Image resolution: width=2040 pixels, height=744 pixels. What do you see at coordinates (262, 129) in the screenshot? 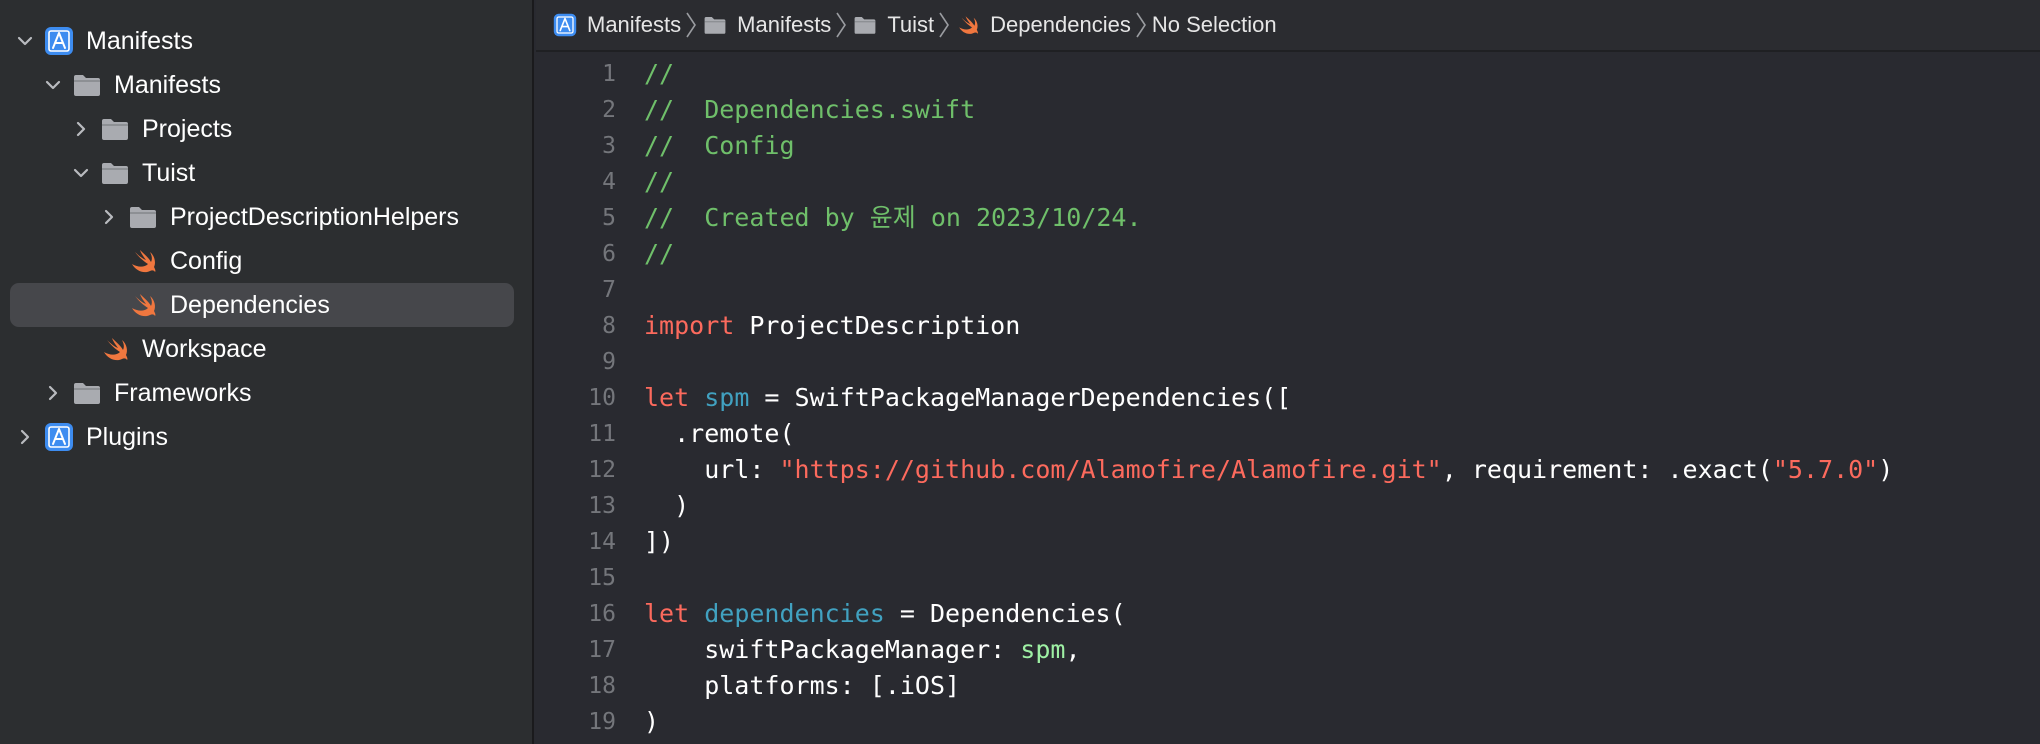
I see `navigator-item: Projects` at bounding box center [262, 129].